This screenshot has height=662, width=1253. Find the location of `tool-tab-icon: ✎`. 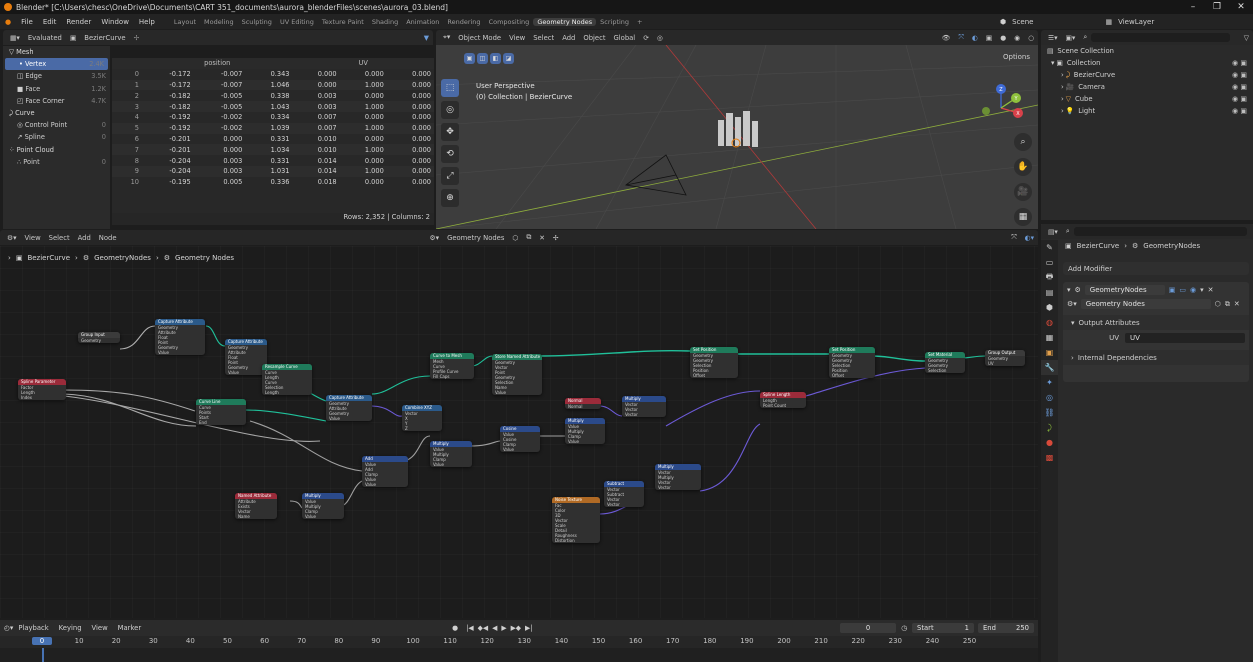

tool-tab-icon: ✎ is located at coordinates (1049, 247).